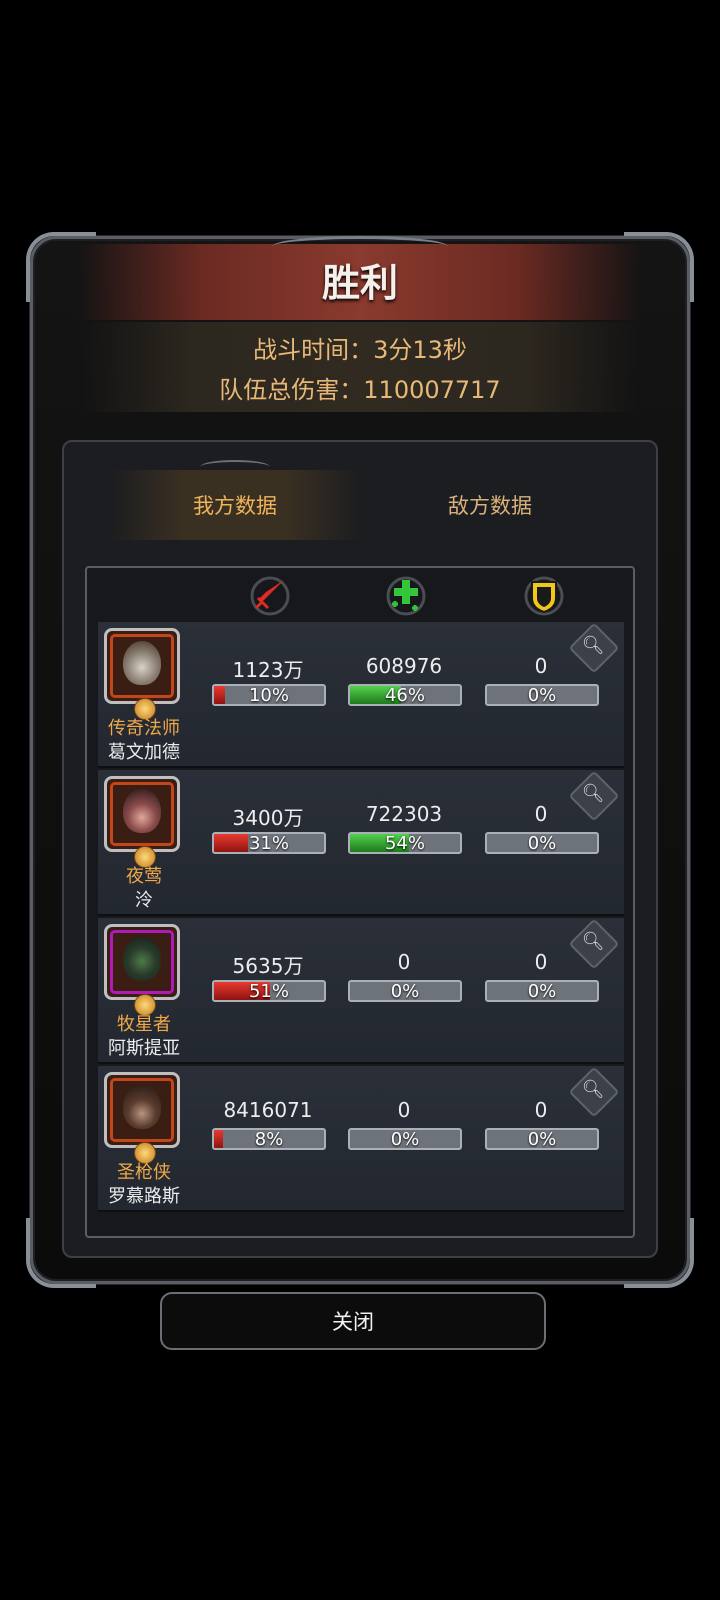 The height and width of the screenshot is (1600, 720). I want to click on damage-percent: 51%, so click(268, 991).